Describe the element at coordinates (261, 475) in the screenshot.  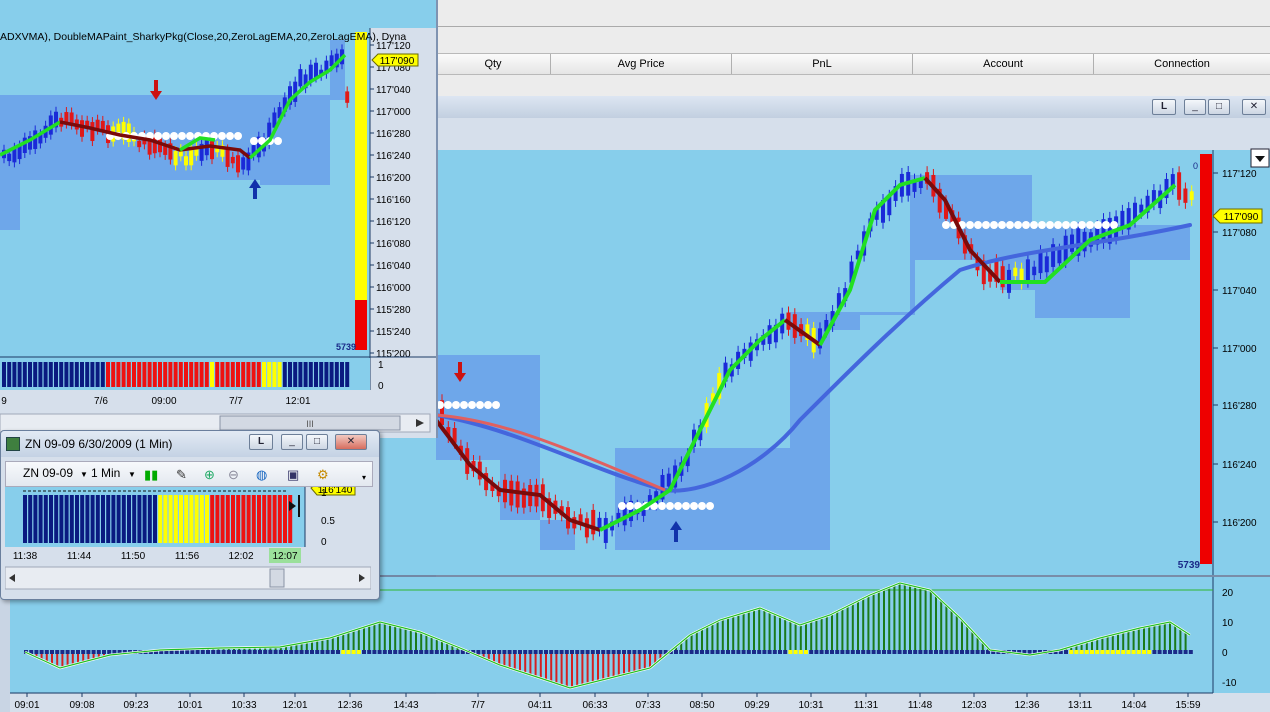
I see `globe-icon: ◍` at that location.